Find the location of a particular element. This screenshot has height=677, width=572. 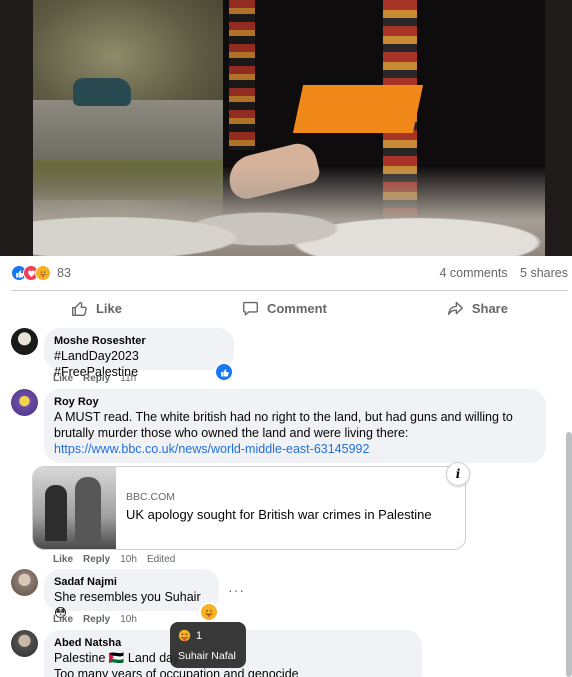

reaction-summary: 83 is located at coordinates (41, 273).